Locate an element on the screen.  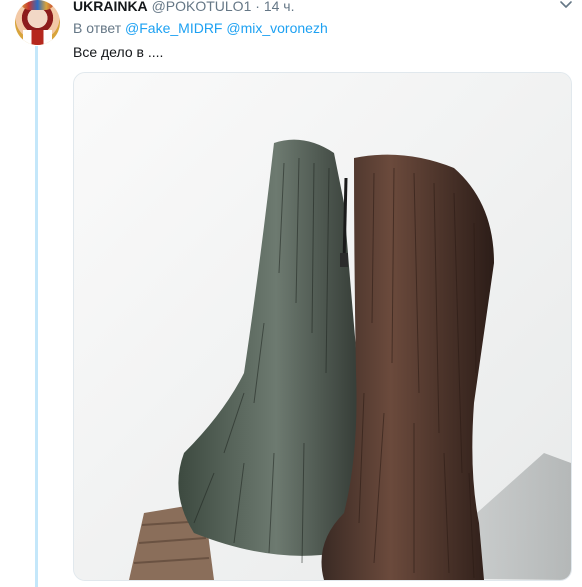
mention-link: @mix_voronezh is located at coordinates (276, 28).